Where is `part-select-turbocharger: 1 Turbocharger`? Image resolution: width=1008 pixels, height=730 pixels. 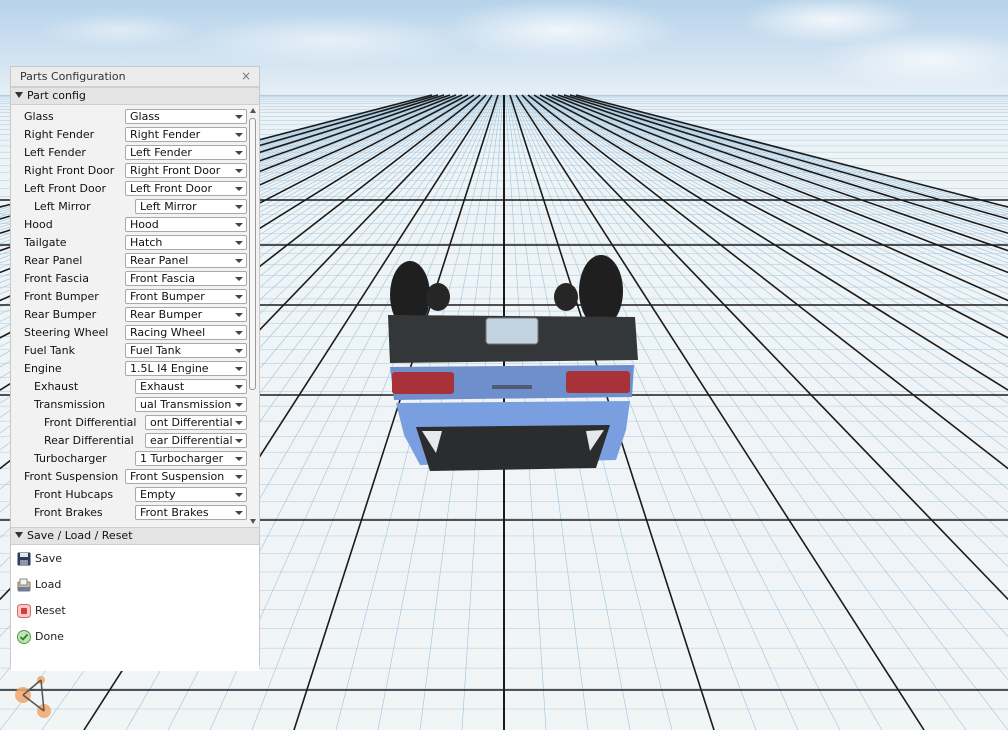
part-select-turbocharger: 1 Turbocharger is located at coordinates (191, 458).